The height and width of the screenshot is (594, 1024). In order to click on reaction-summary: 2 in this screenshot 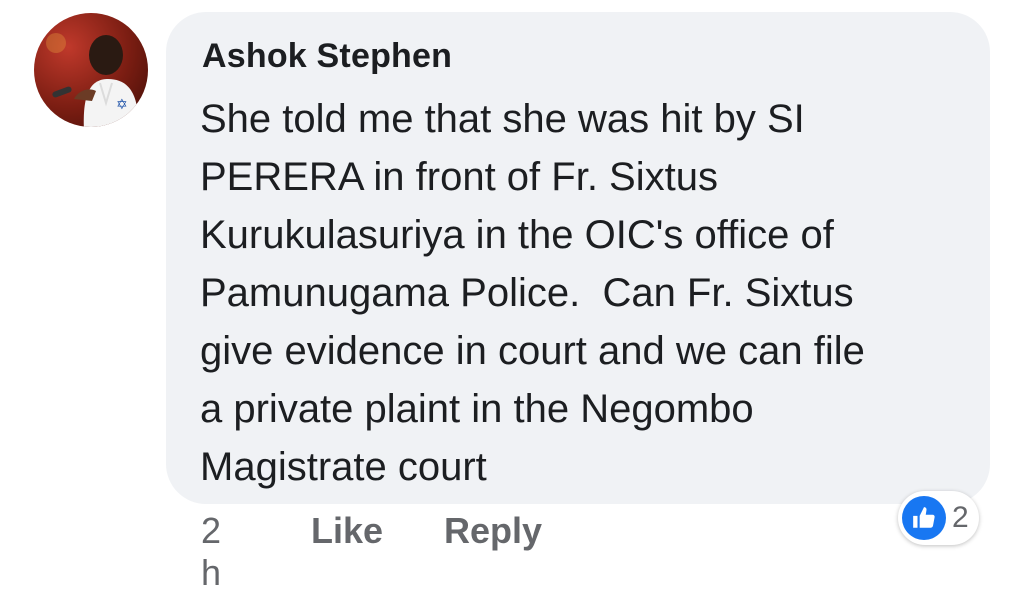, I will do `click(938, 518)`.